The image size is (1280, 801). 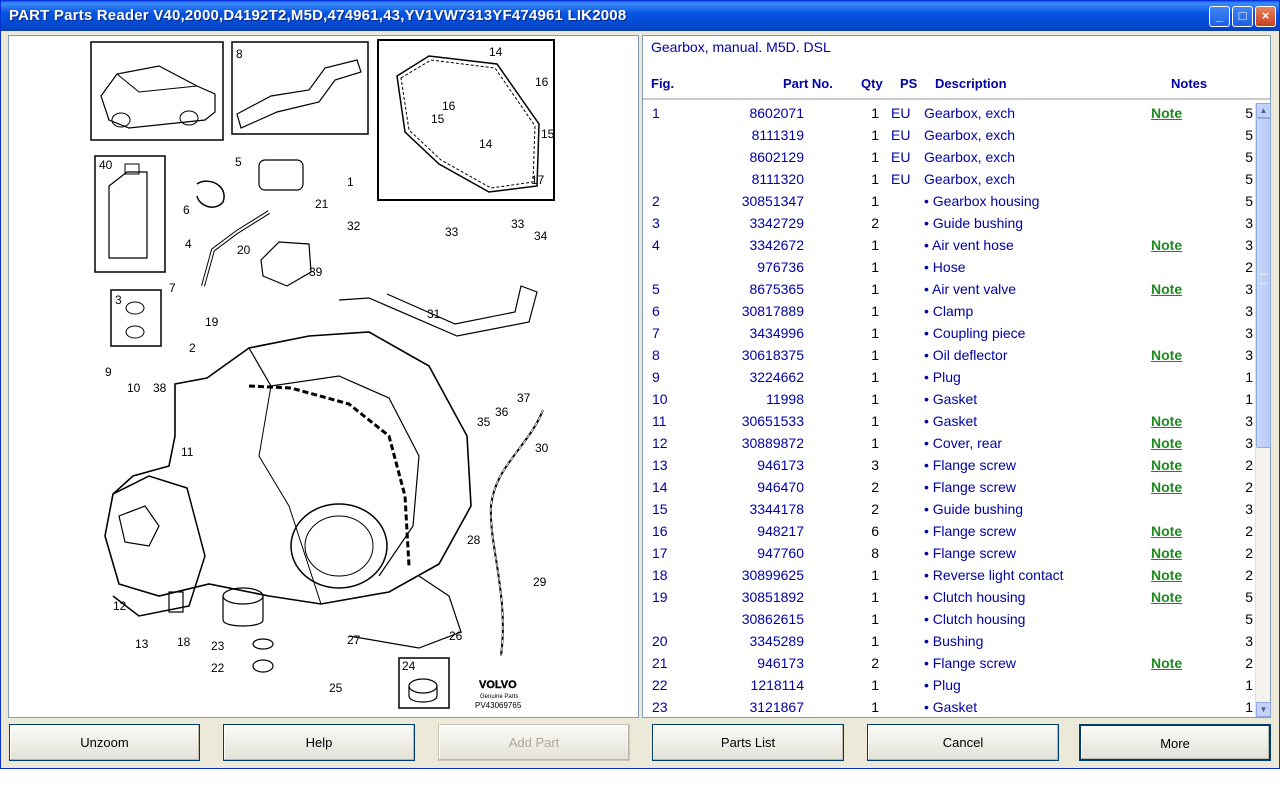 I want to click on column-header-notes: Notes, so click(x=1189, y=83).